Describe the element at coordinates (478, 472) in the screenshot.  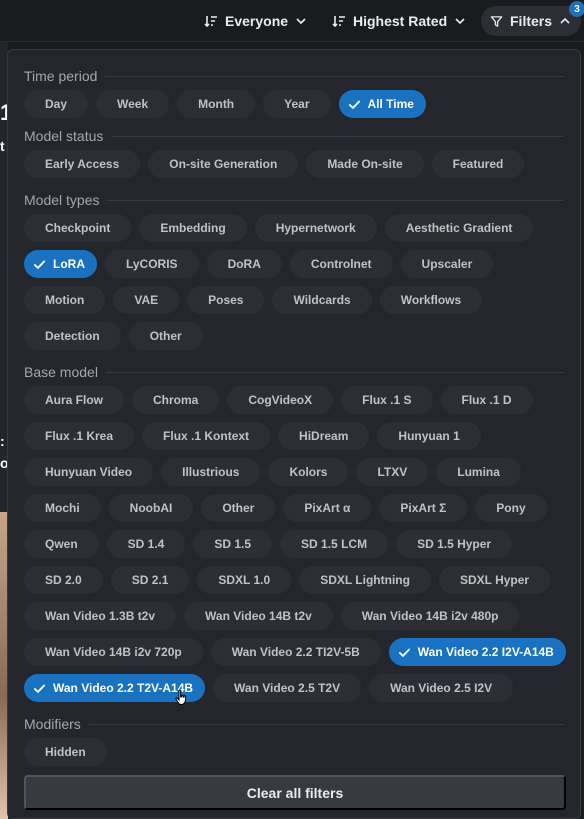
I see `filter-chip-lumina: Lumina` at that location.